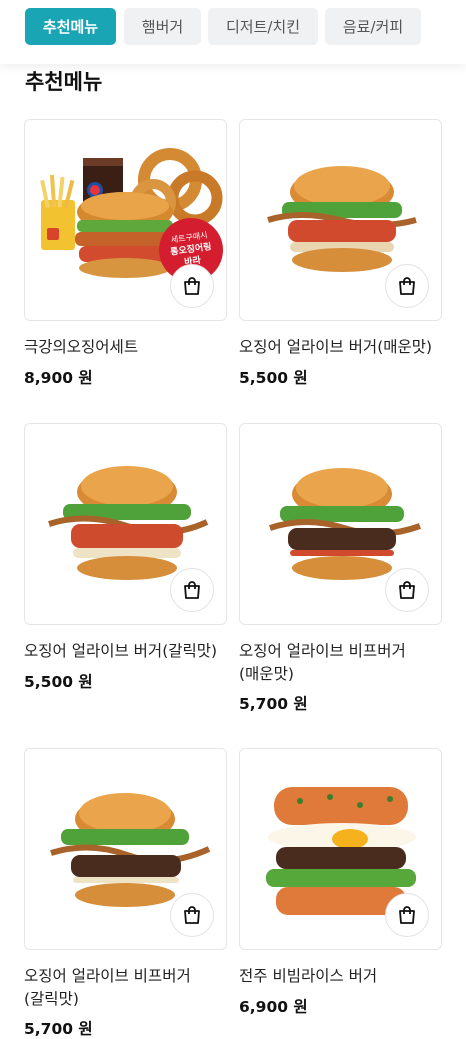 Image resolution: width=466 pixels, height=1039 pixels. I want to click on section-title: 추천메뉴, so click(64, 82).